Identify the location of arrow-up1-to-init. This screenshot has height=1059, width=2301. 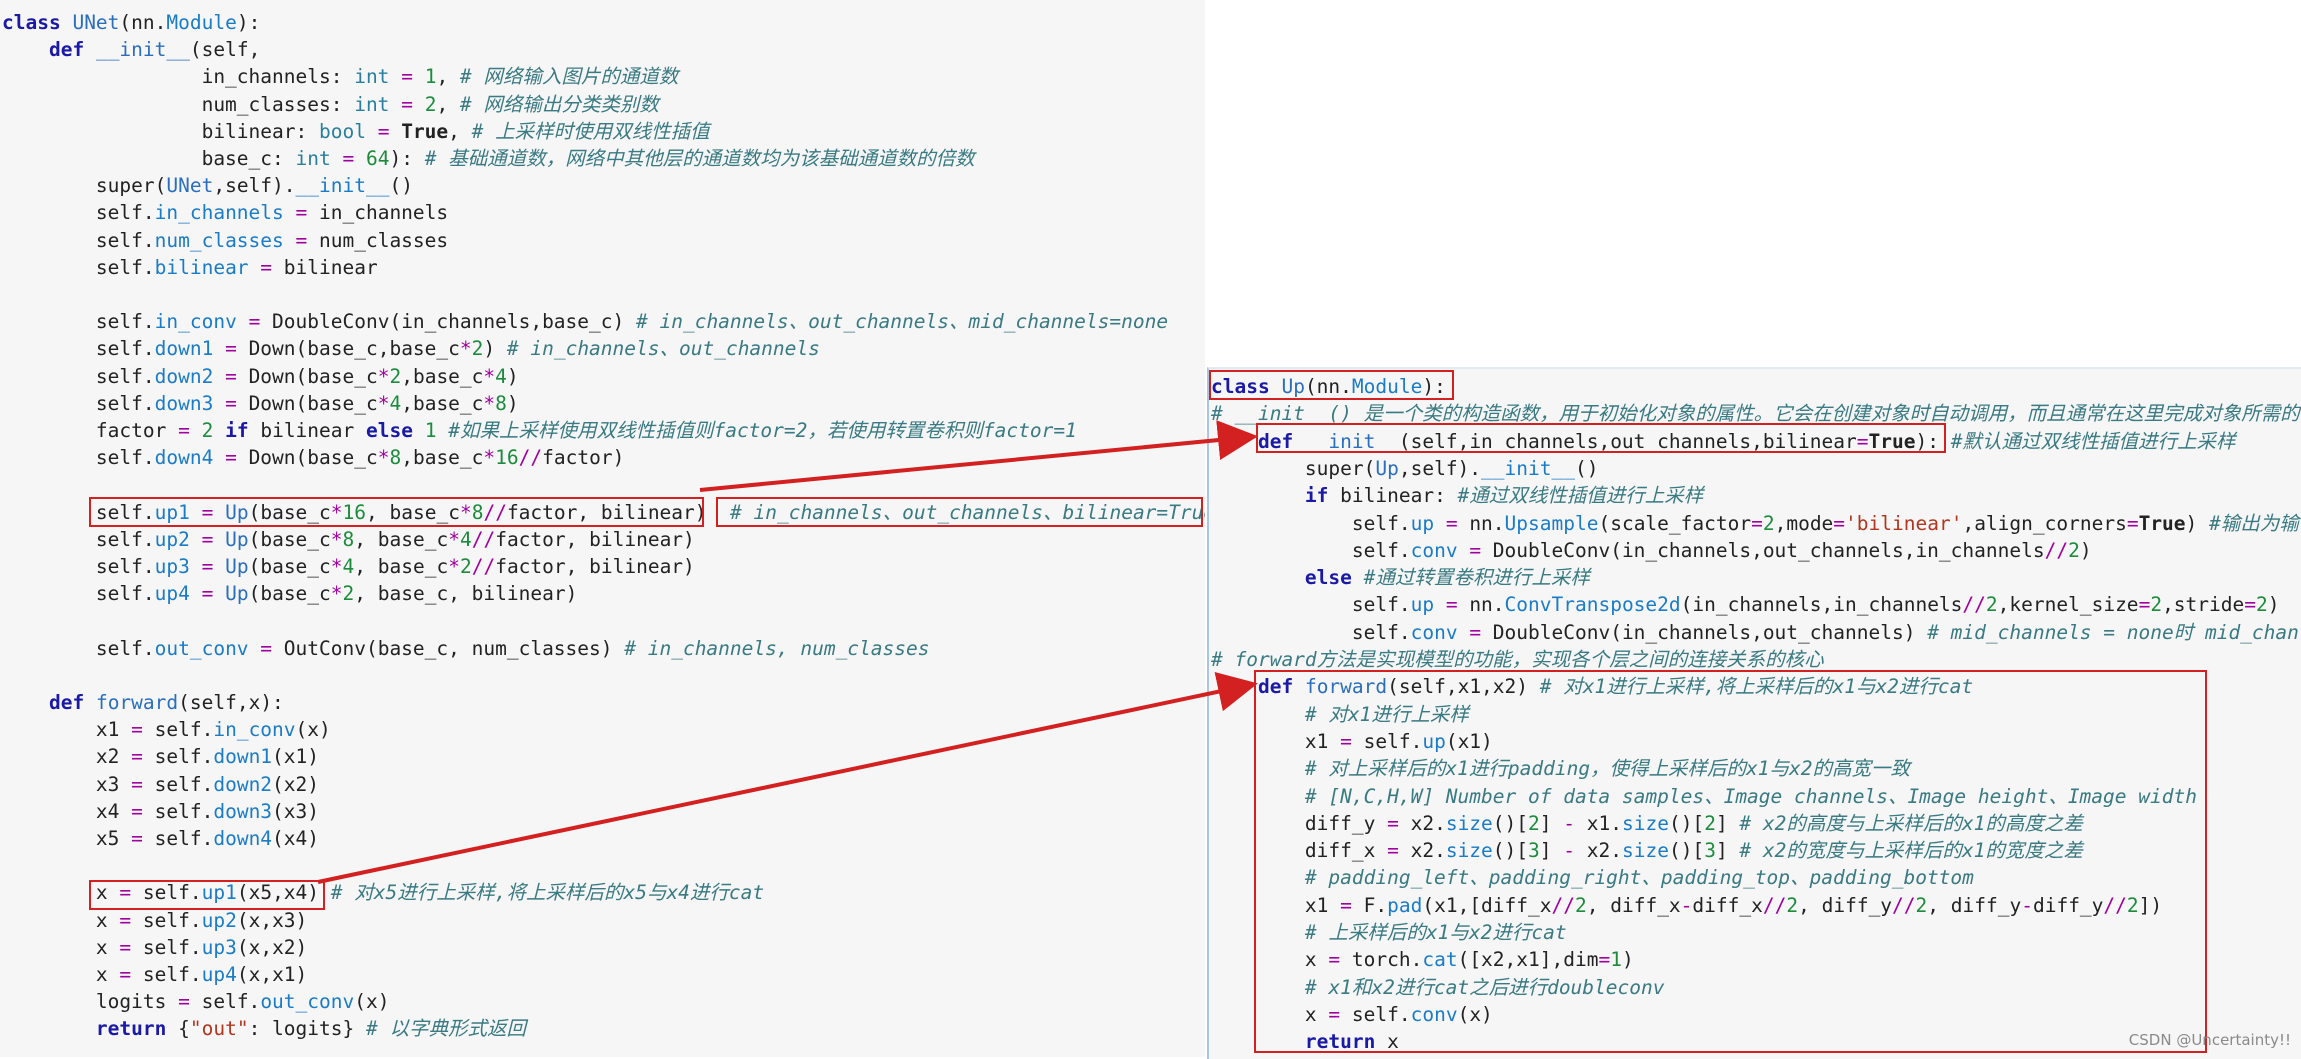
(978, 456).